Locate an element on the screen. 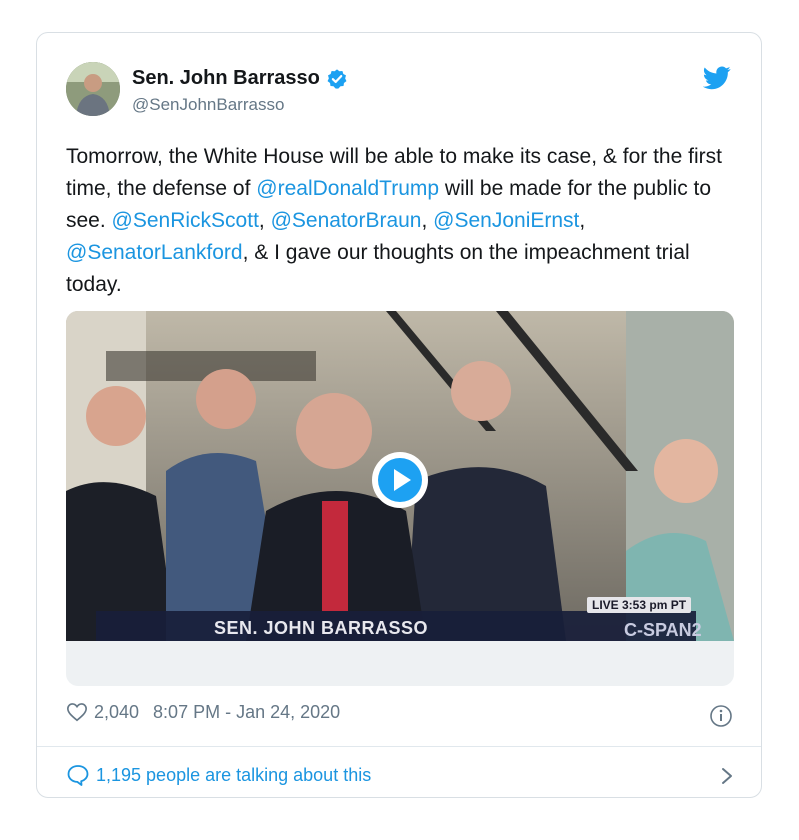  twitter-bird-icon is located at coordinates (717, 78).